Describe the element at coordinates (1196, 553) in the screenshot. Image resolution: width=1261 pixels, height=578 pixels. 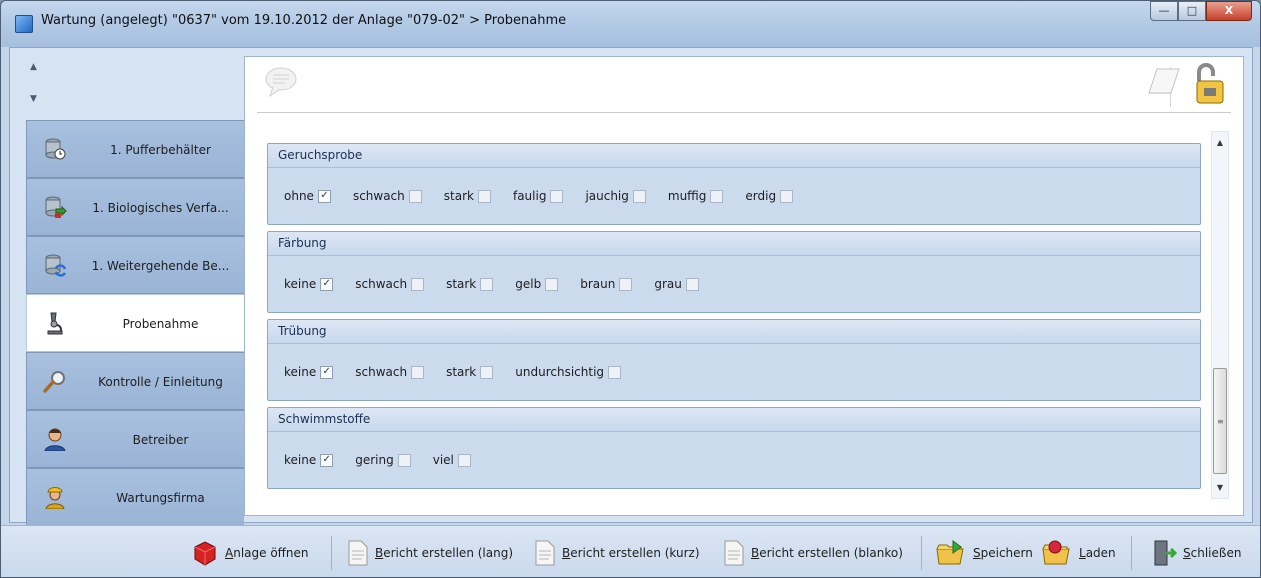
I see `schliessen-button: Schließen` at that location.